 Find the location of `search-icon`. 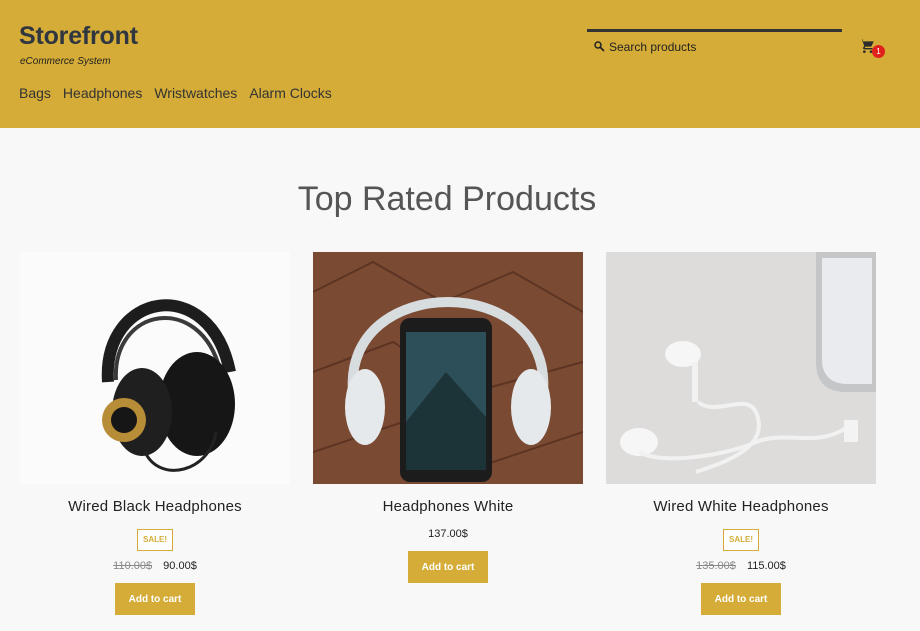

search-icon is located at coordinates (599, 46).